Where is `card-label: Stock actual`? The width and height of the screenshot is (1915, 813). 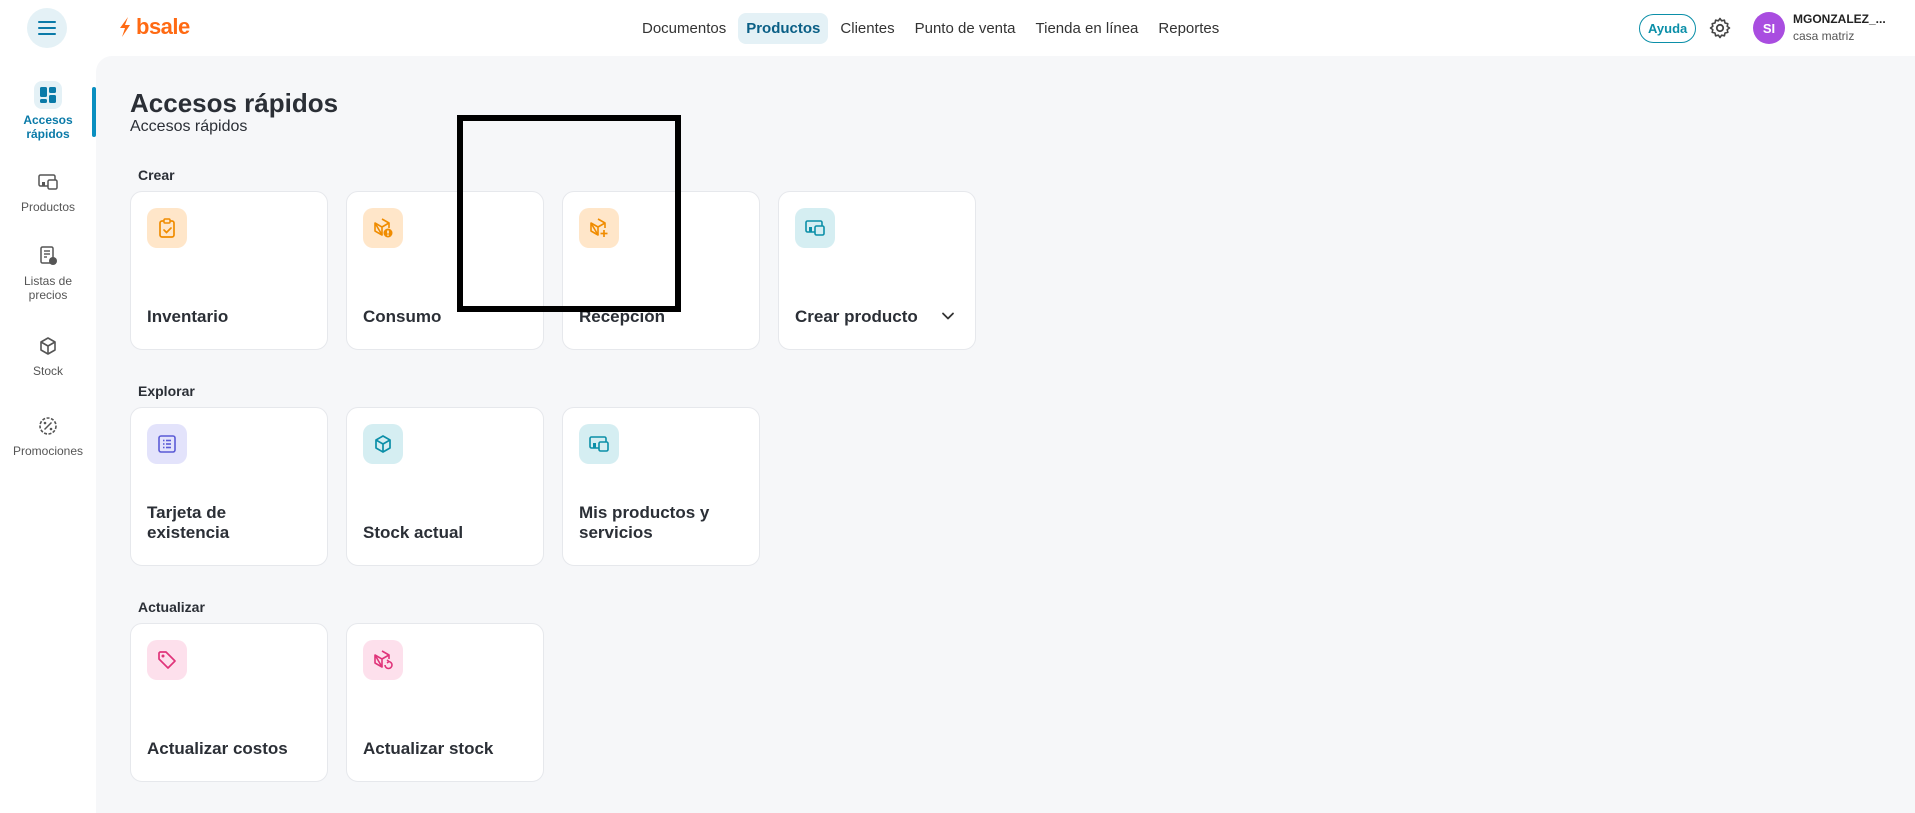 card-label: Stock actual is located at coordinates (413, 532).